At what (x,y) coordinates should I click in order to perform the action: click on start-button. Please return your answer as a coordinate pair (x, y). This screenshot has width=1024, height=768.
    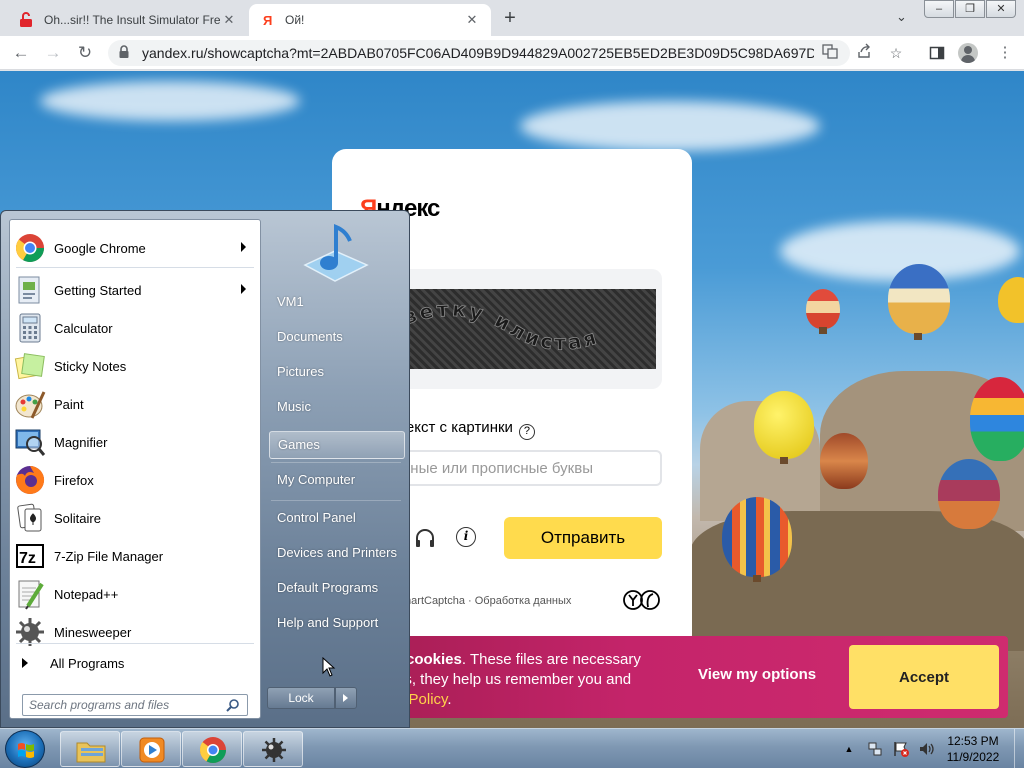
    Looking at the image, I should click on (25, 749).